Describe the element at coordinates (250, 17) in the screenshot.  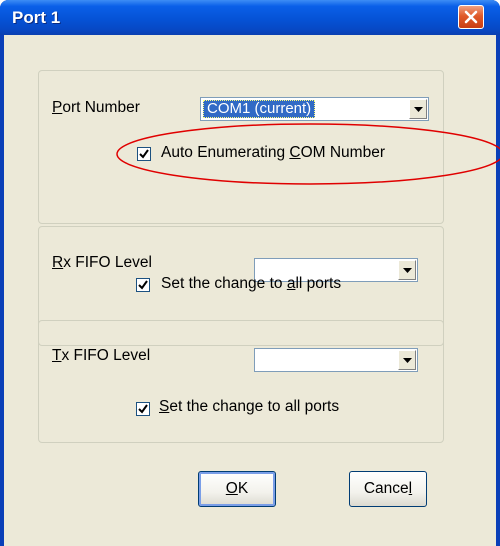
I see `title-bar: Port 1` at that location.